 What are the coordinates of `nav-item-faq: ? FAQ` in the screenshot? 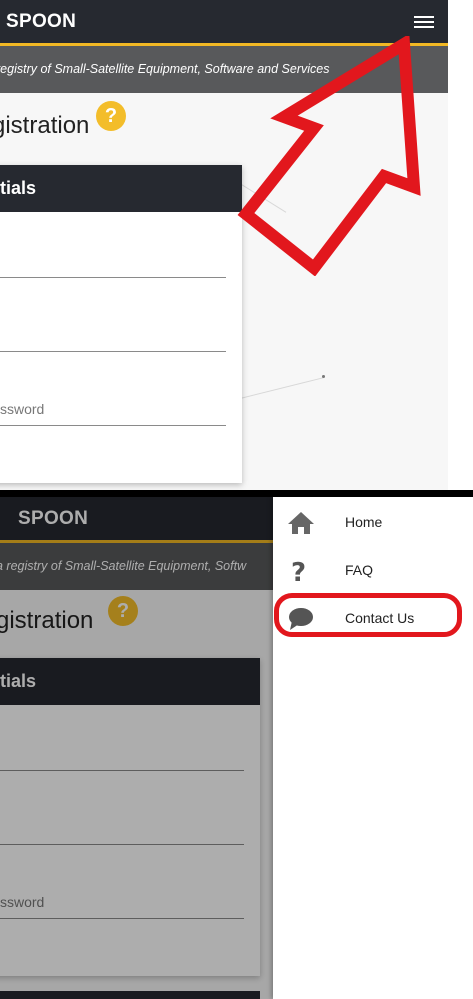 It's located at (373, 571).